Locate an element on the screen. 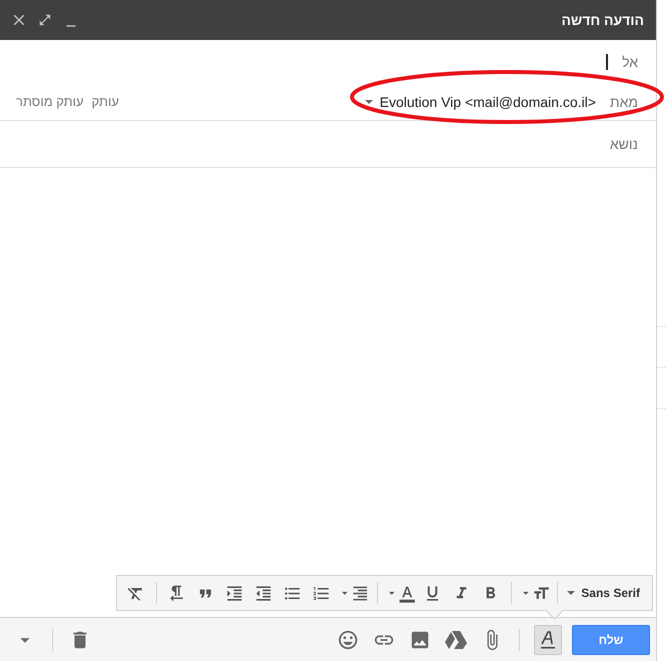 This screenshot has height=661, width=666. formatting-toggle is located at coordinates (548, 639).